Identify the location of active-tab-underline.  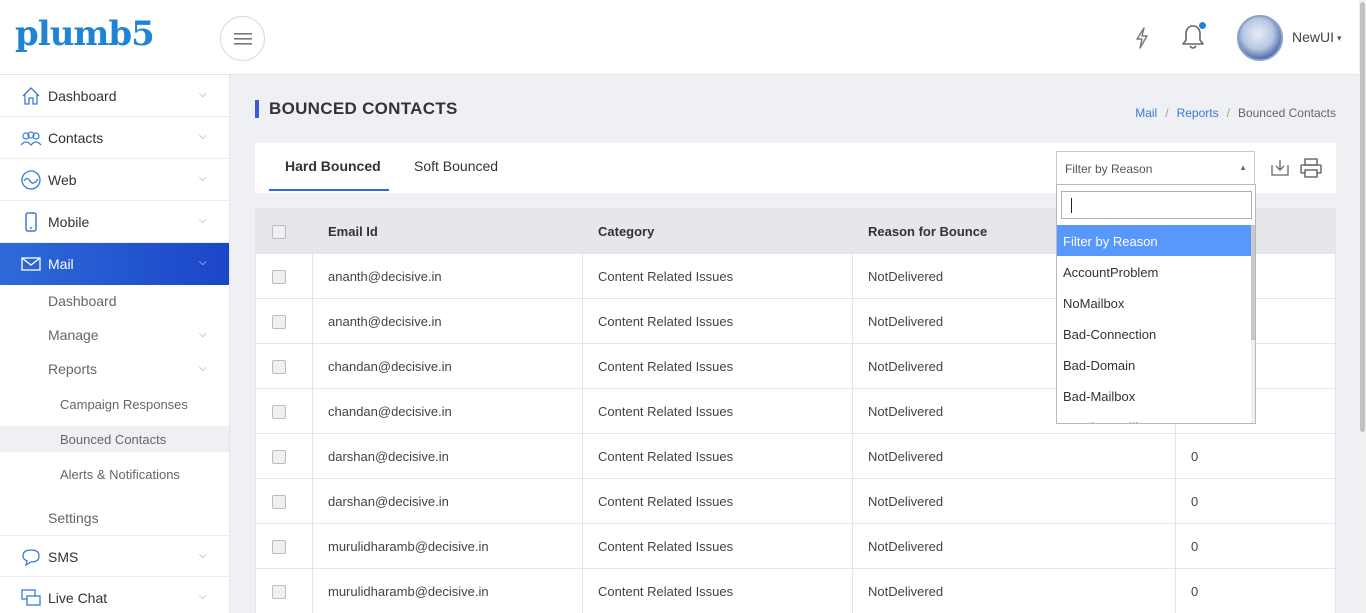
(329, 190).